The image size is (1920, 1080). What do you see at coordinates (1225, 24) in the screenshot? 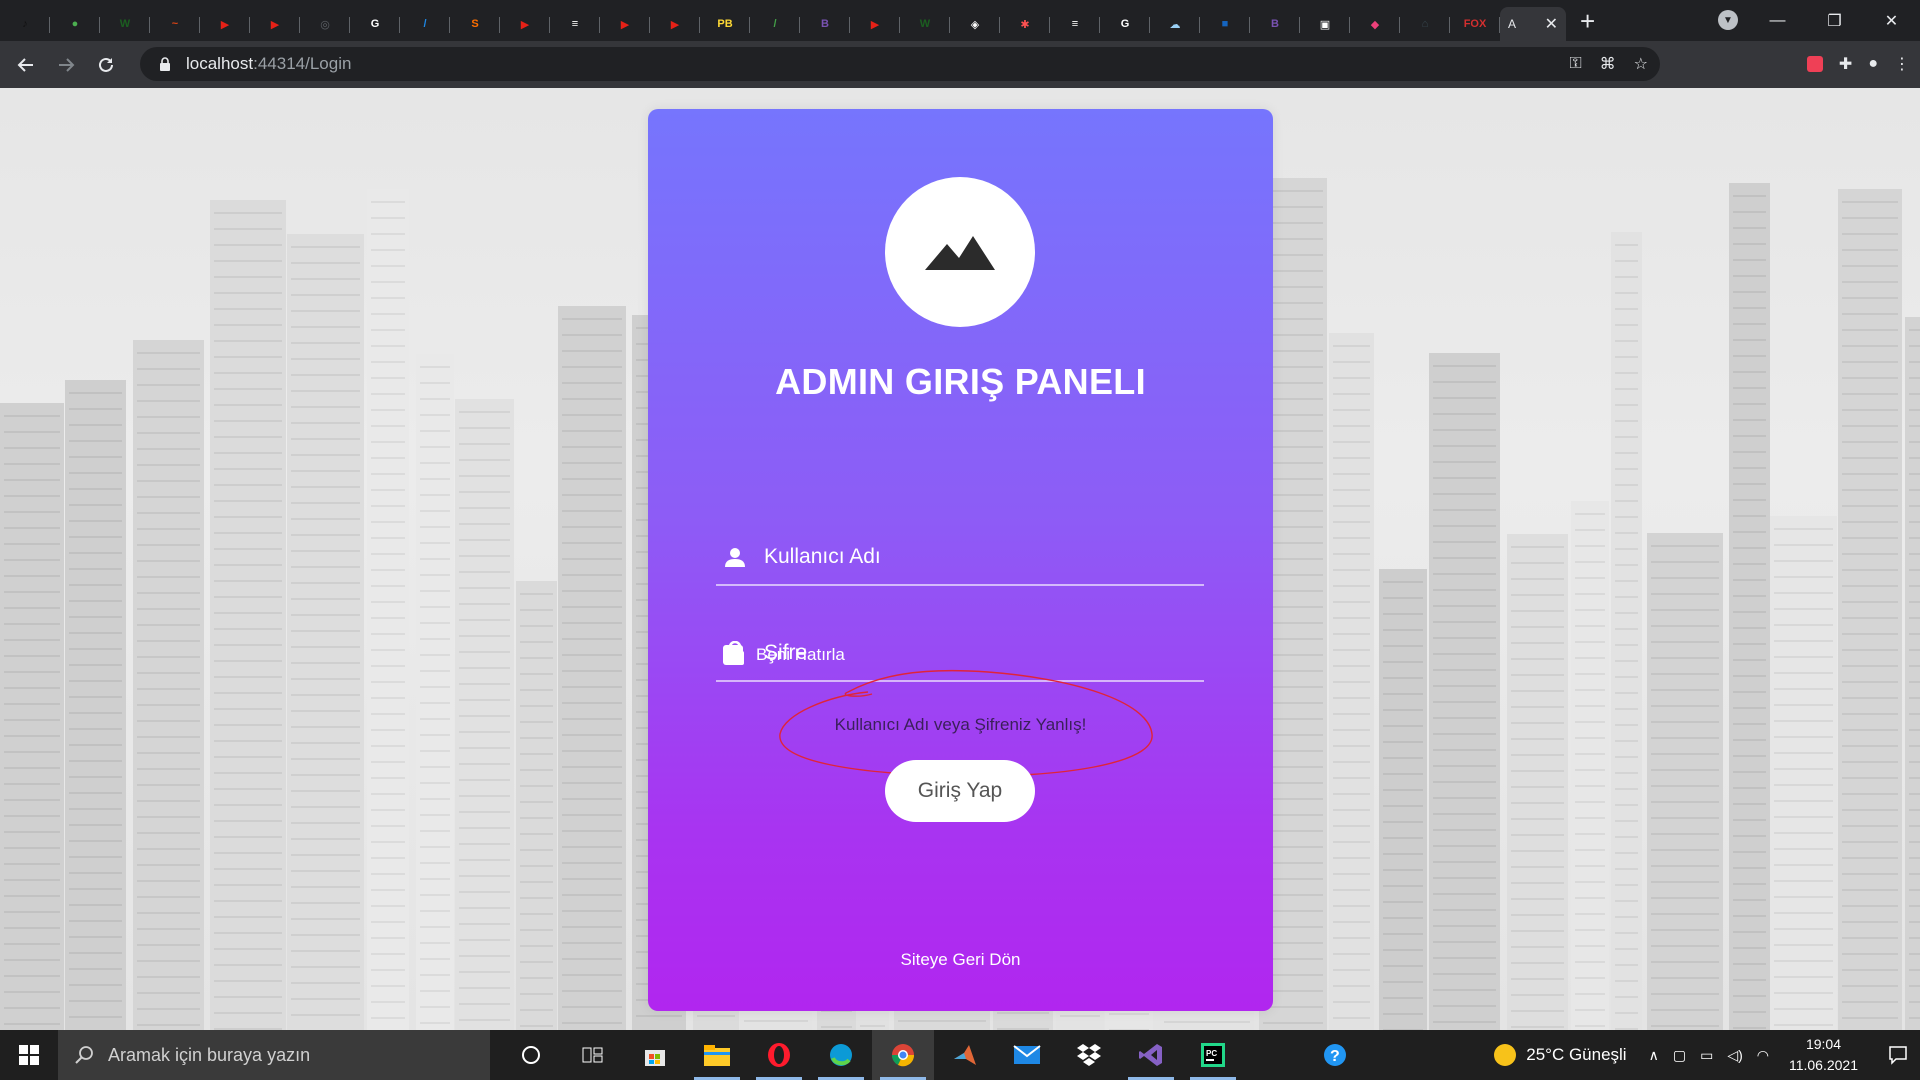
I see `browser-tab: ■` at bounding box center [1225, 24].